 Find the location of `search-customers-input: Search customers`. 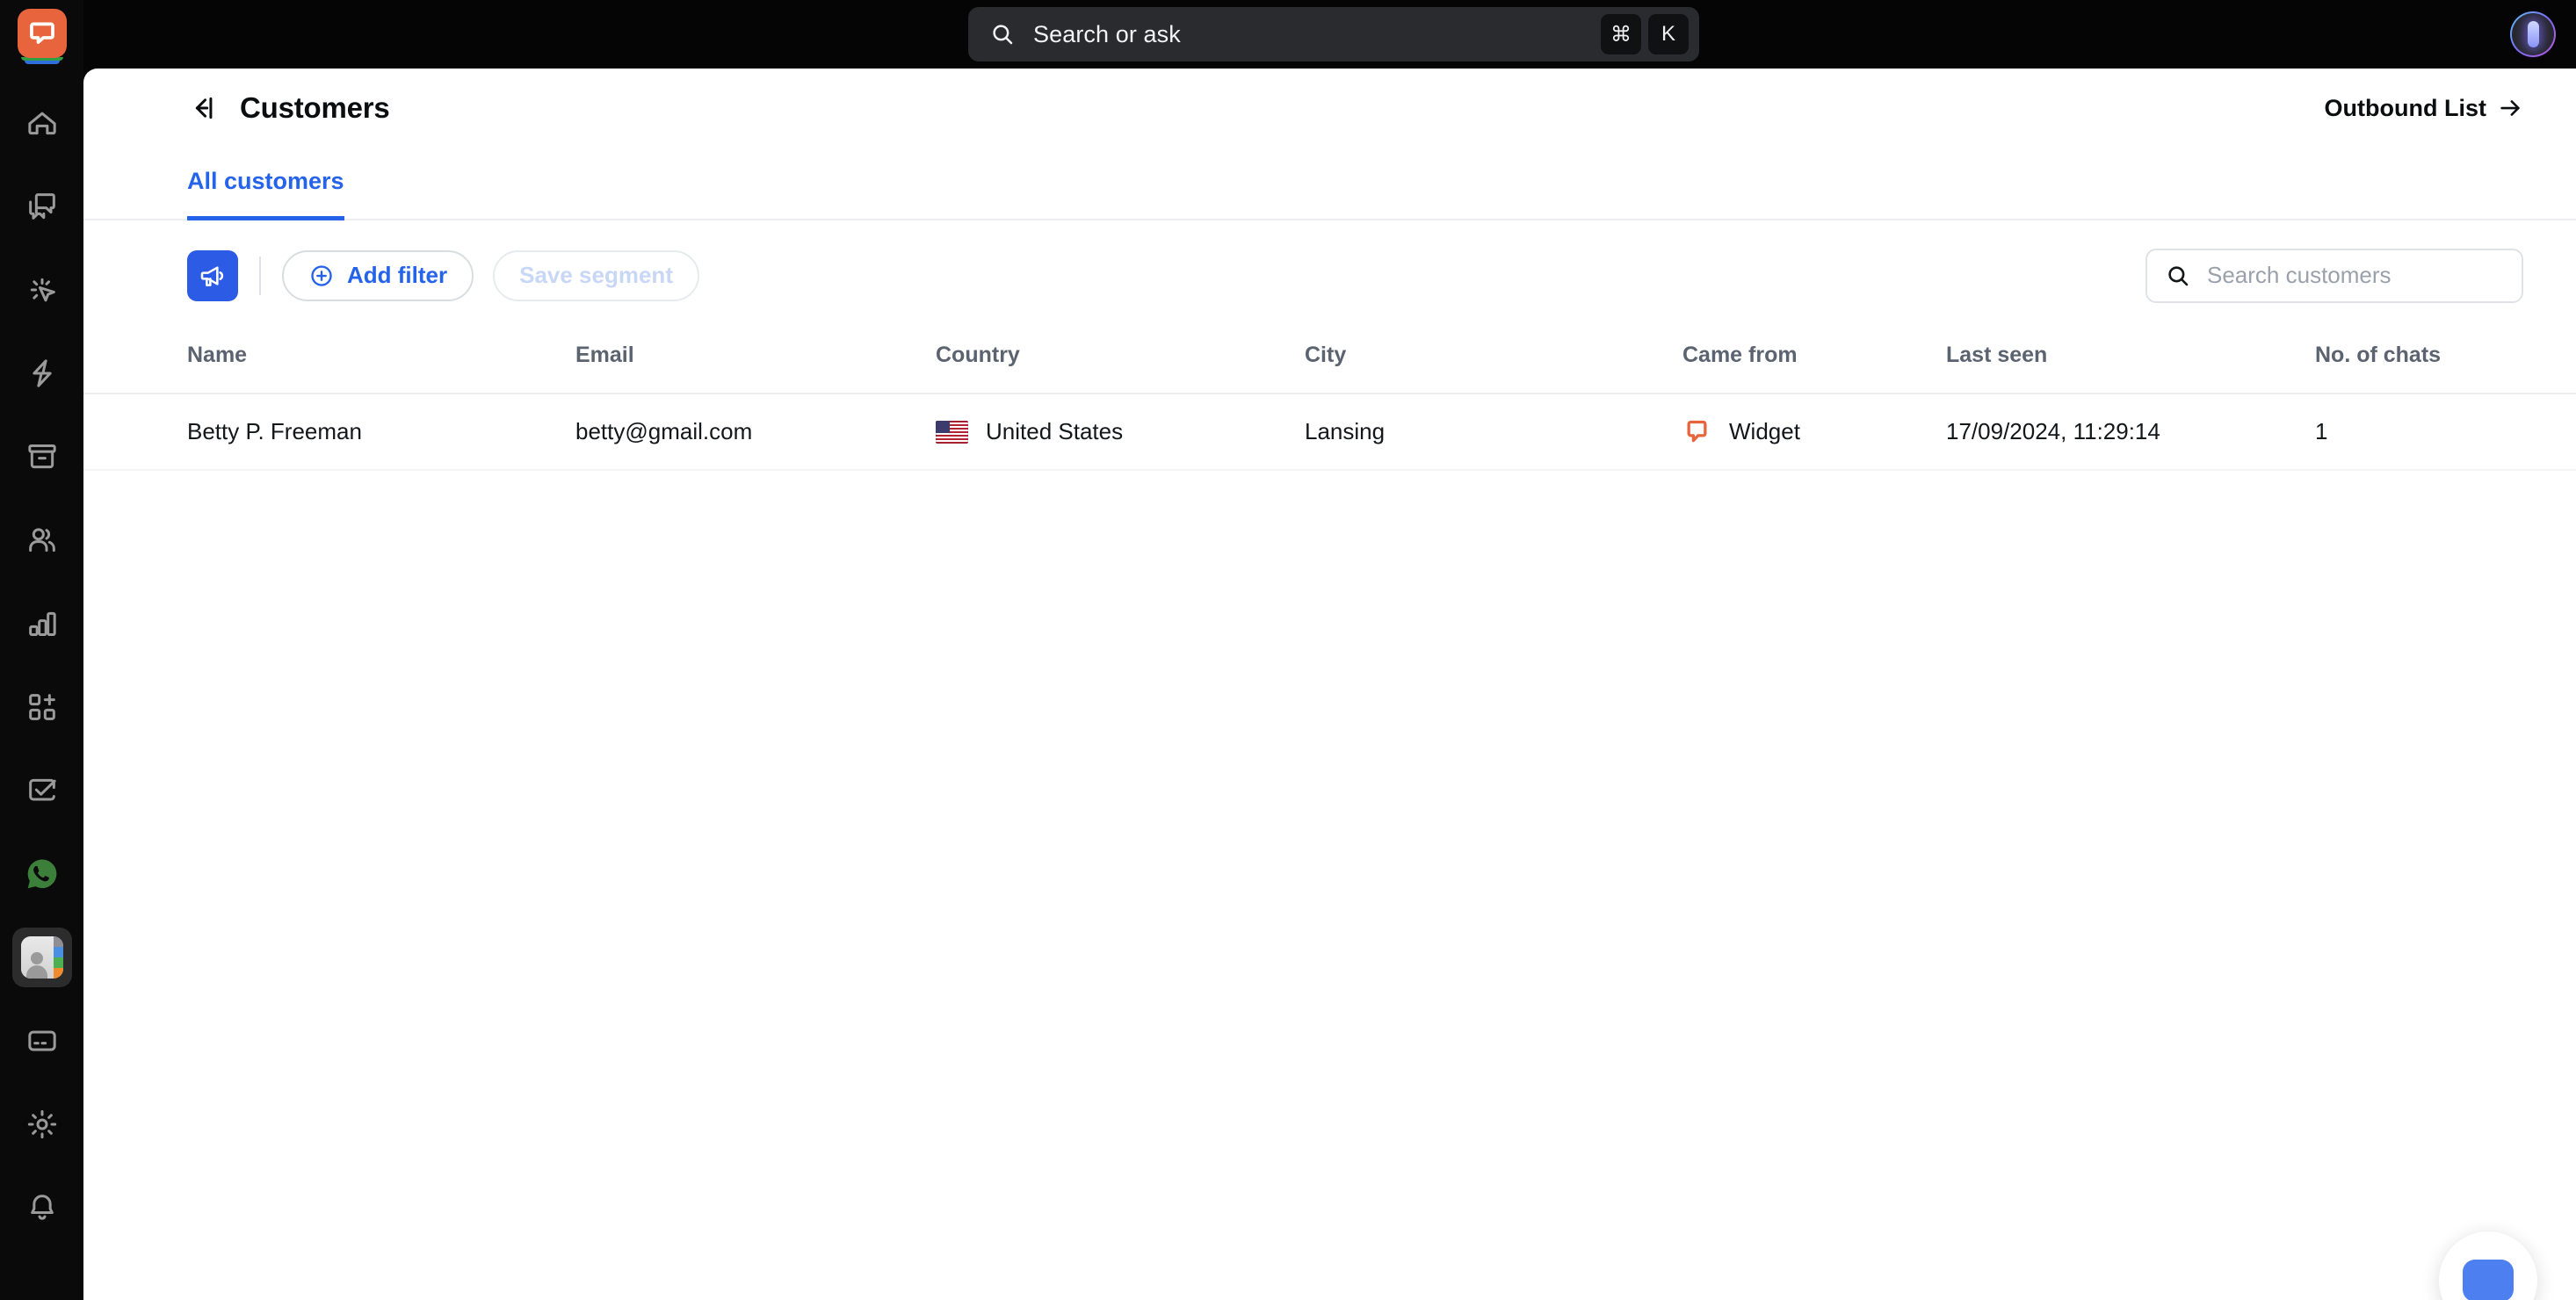

search-customers-input: Search customers is located at coordinates (2334, 275).